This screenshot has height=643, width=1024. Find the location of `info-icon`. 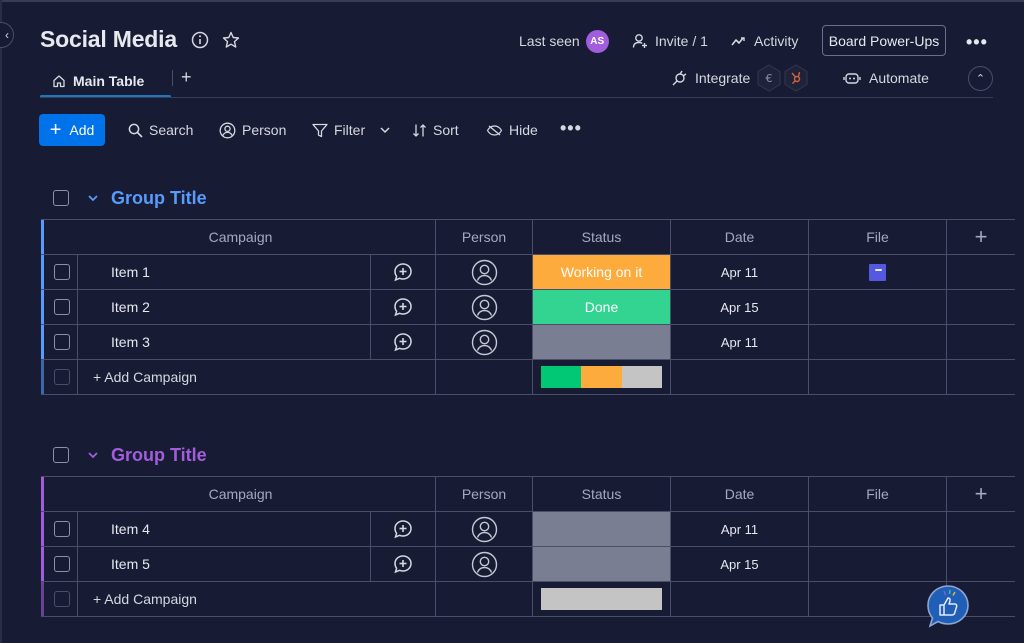

info-icon is located at coordinates (200, 40).